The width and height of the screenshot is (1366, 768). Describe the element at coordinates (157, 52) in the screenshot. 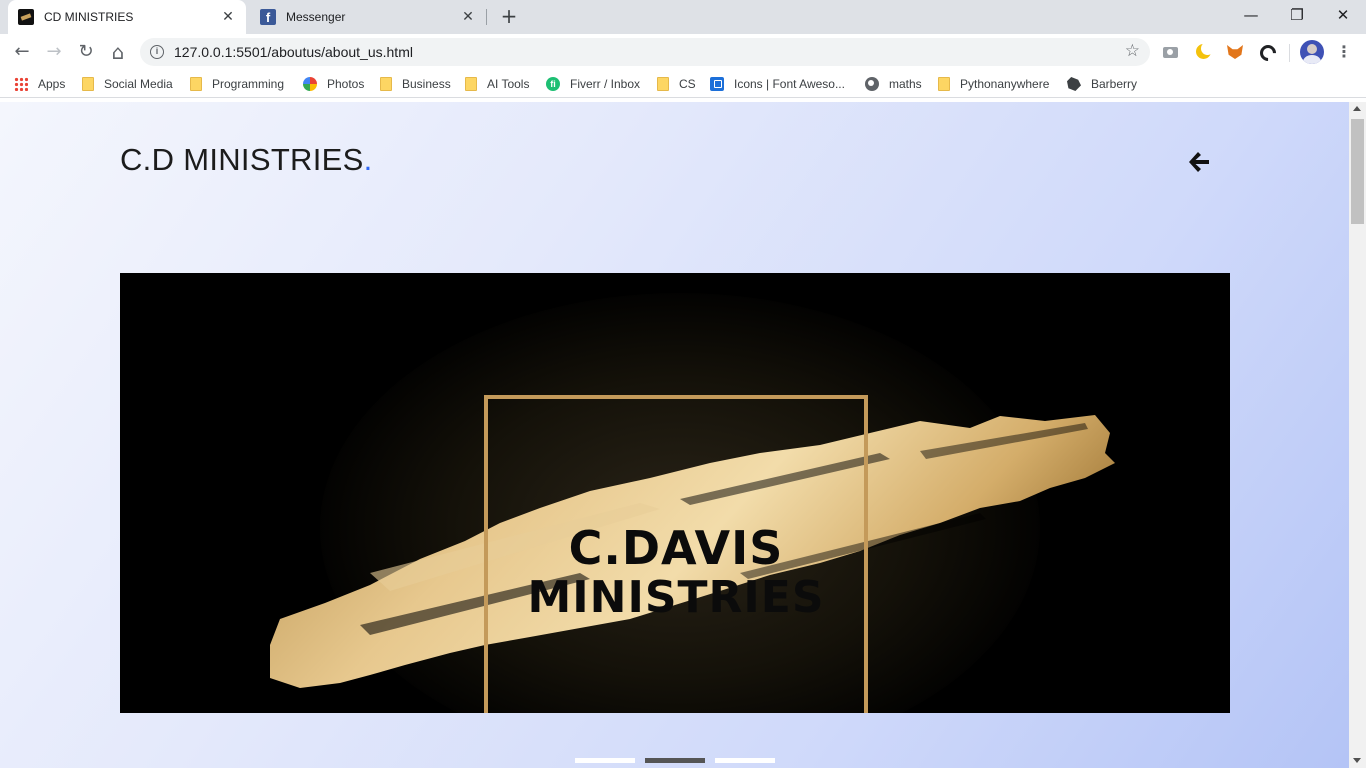

I see `site-info-icon: i` at that location.